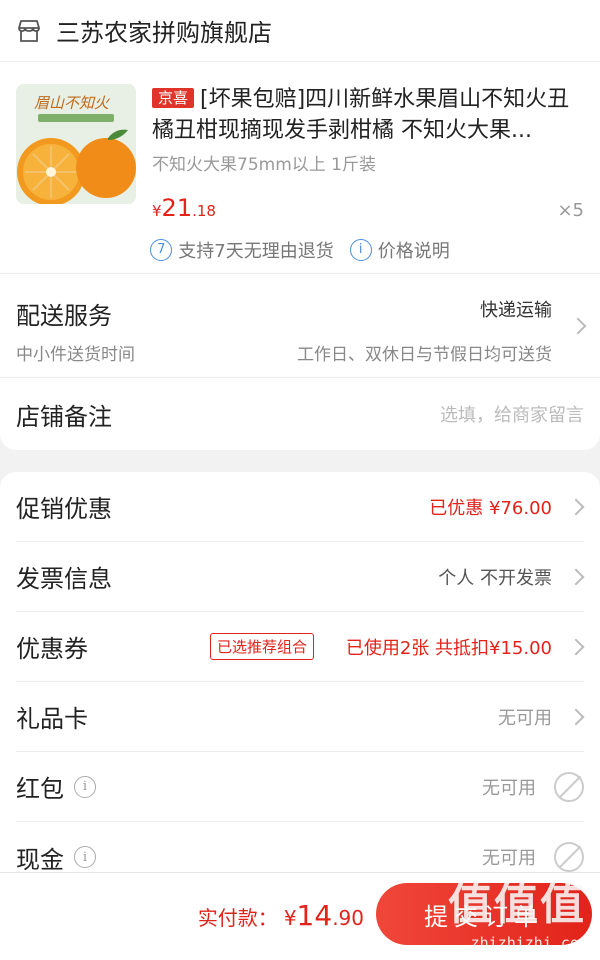 The width and height of the screenshot is (600, 960). Describe the element at coordinates (280, 915) in the screenshot. I see `amount-payable: 实付款： ¥14.90` at that location.